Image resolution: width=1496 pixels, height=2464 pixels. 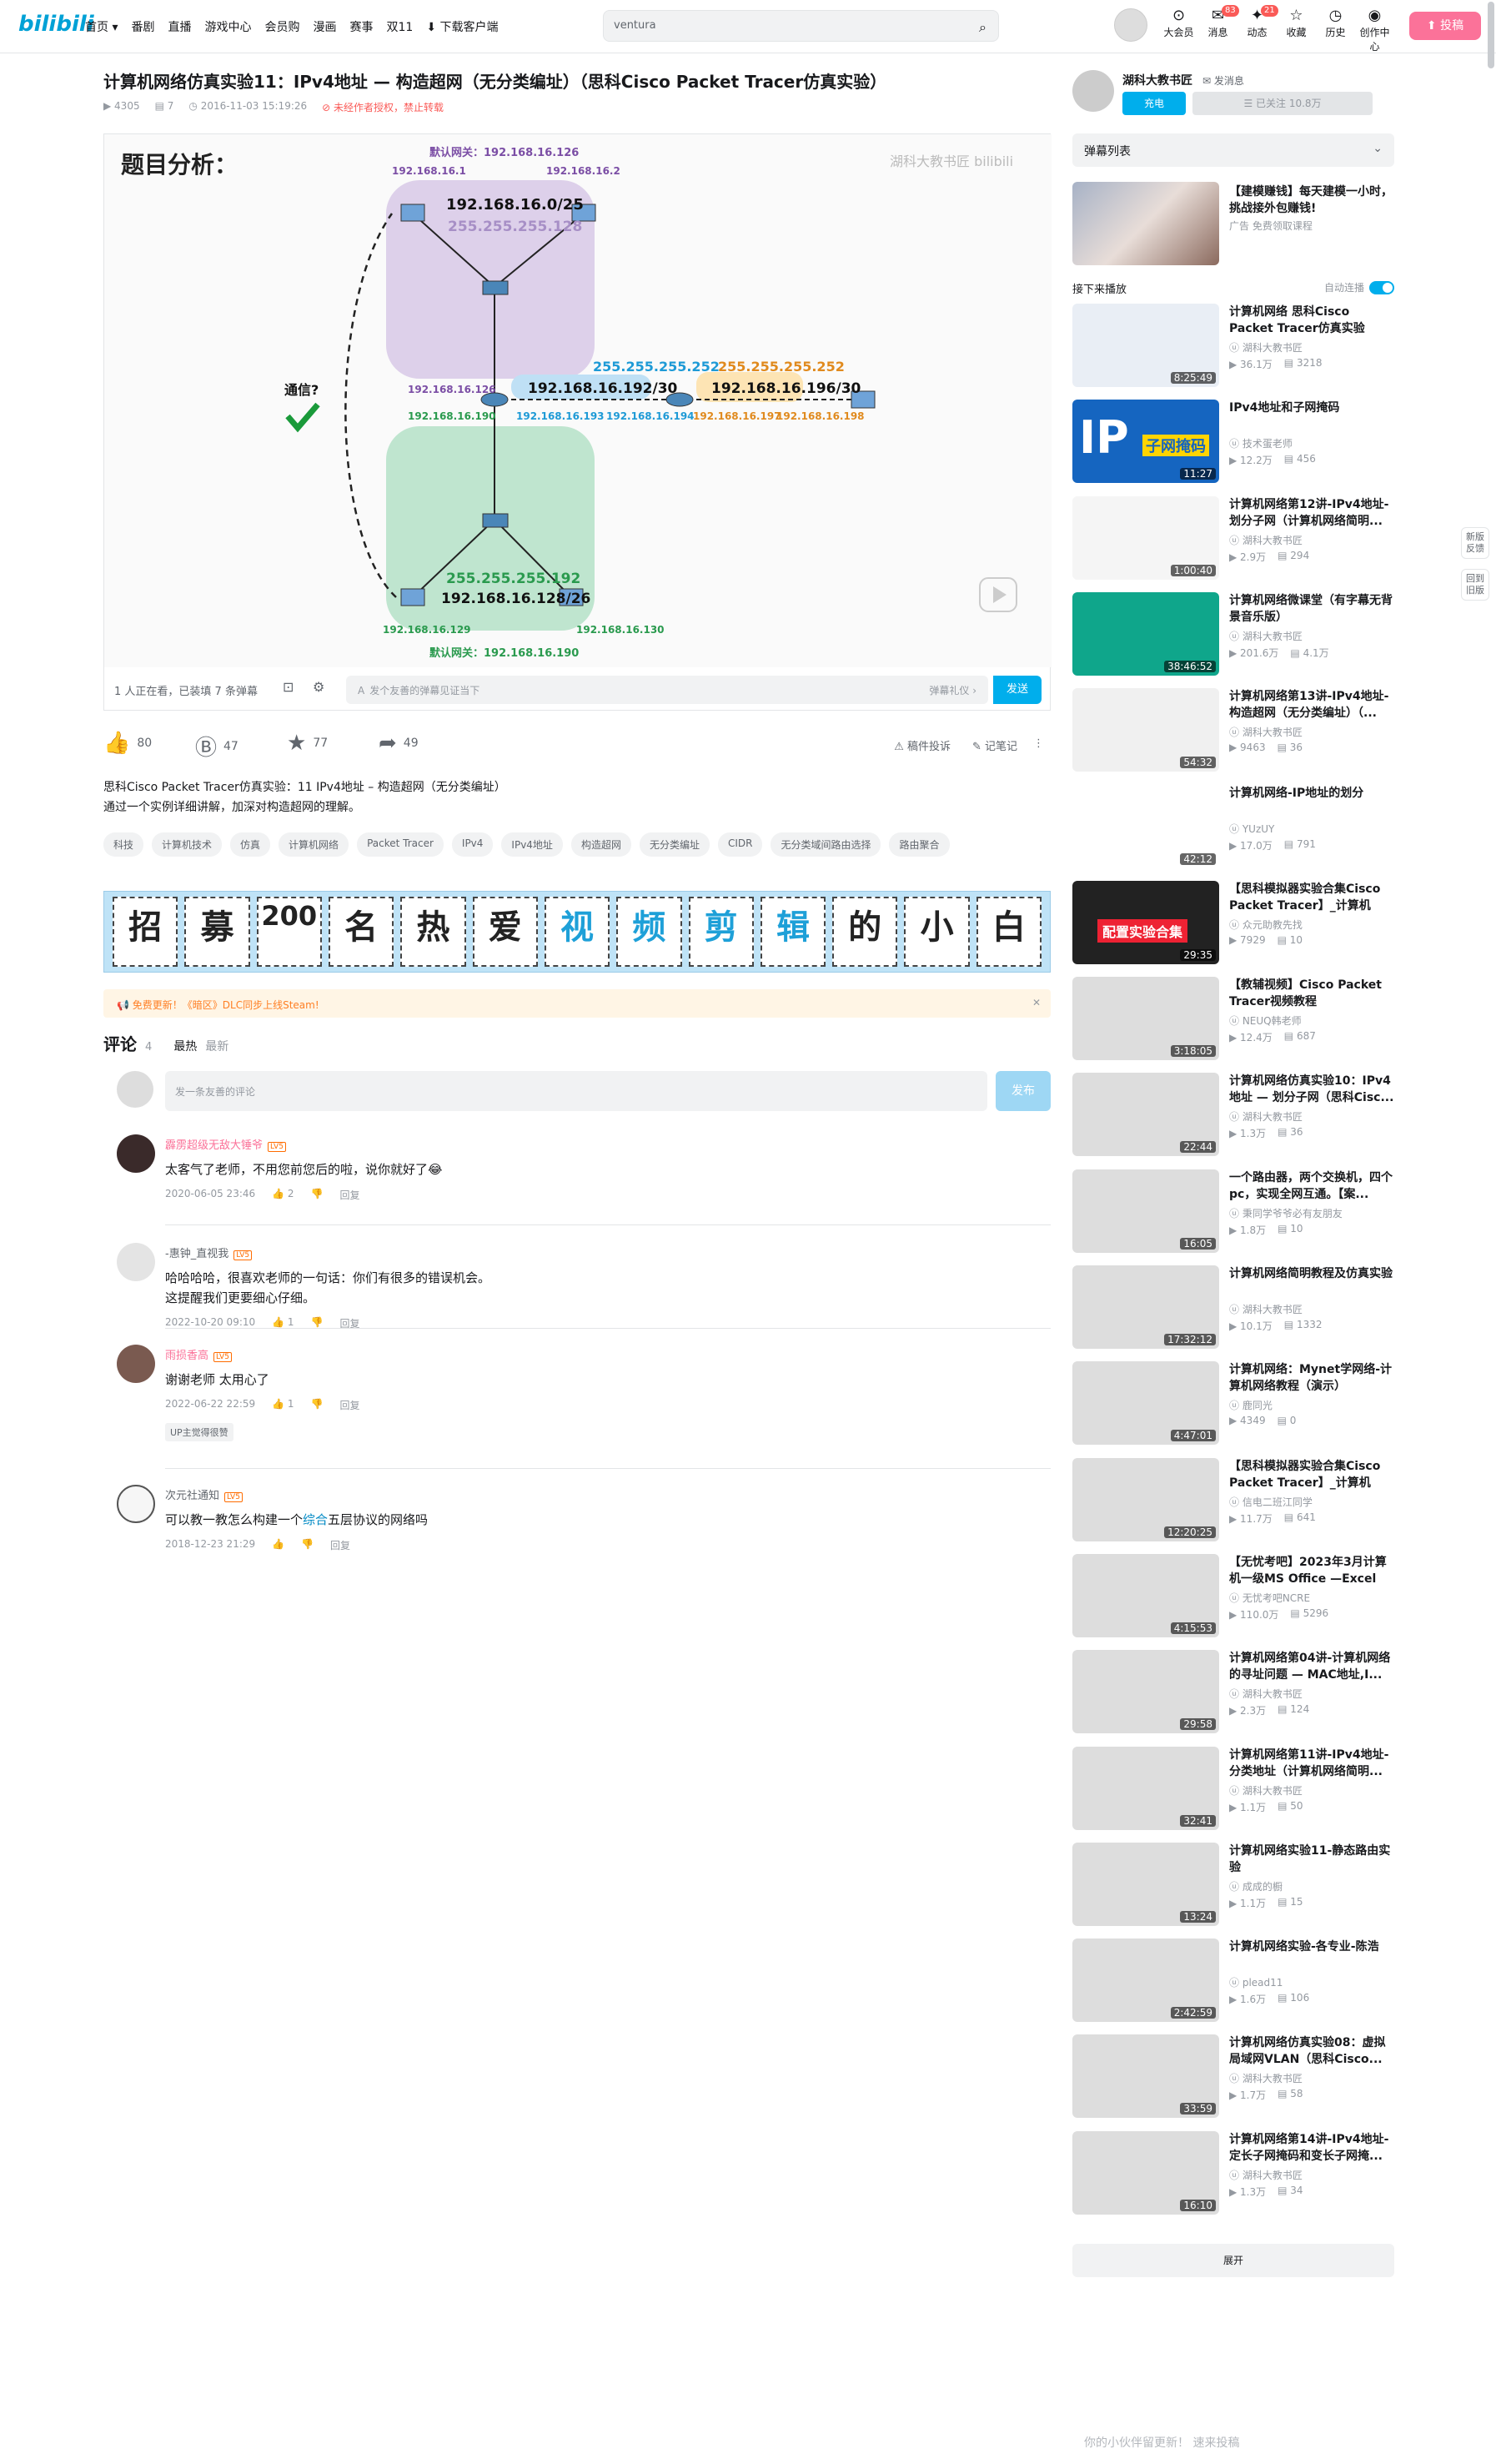 I want to click on video-thumbnail: 38:46:52, so click(x=1145, y=633).